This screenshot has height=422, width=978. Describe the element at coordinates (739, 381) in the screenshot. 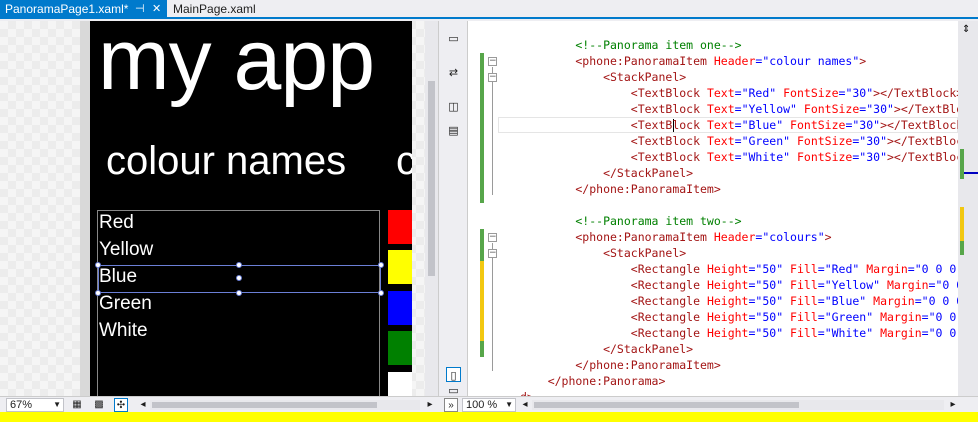

I see `code-line: </phone:Panorama>` at that location.